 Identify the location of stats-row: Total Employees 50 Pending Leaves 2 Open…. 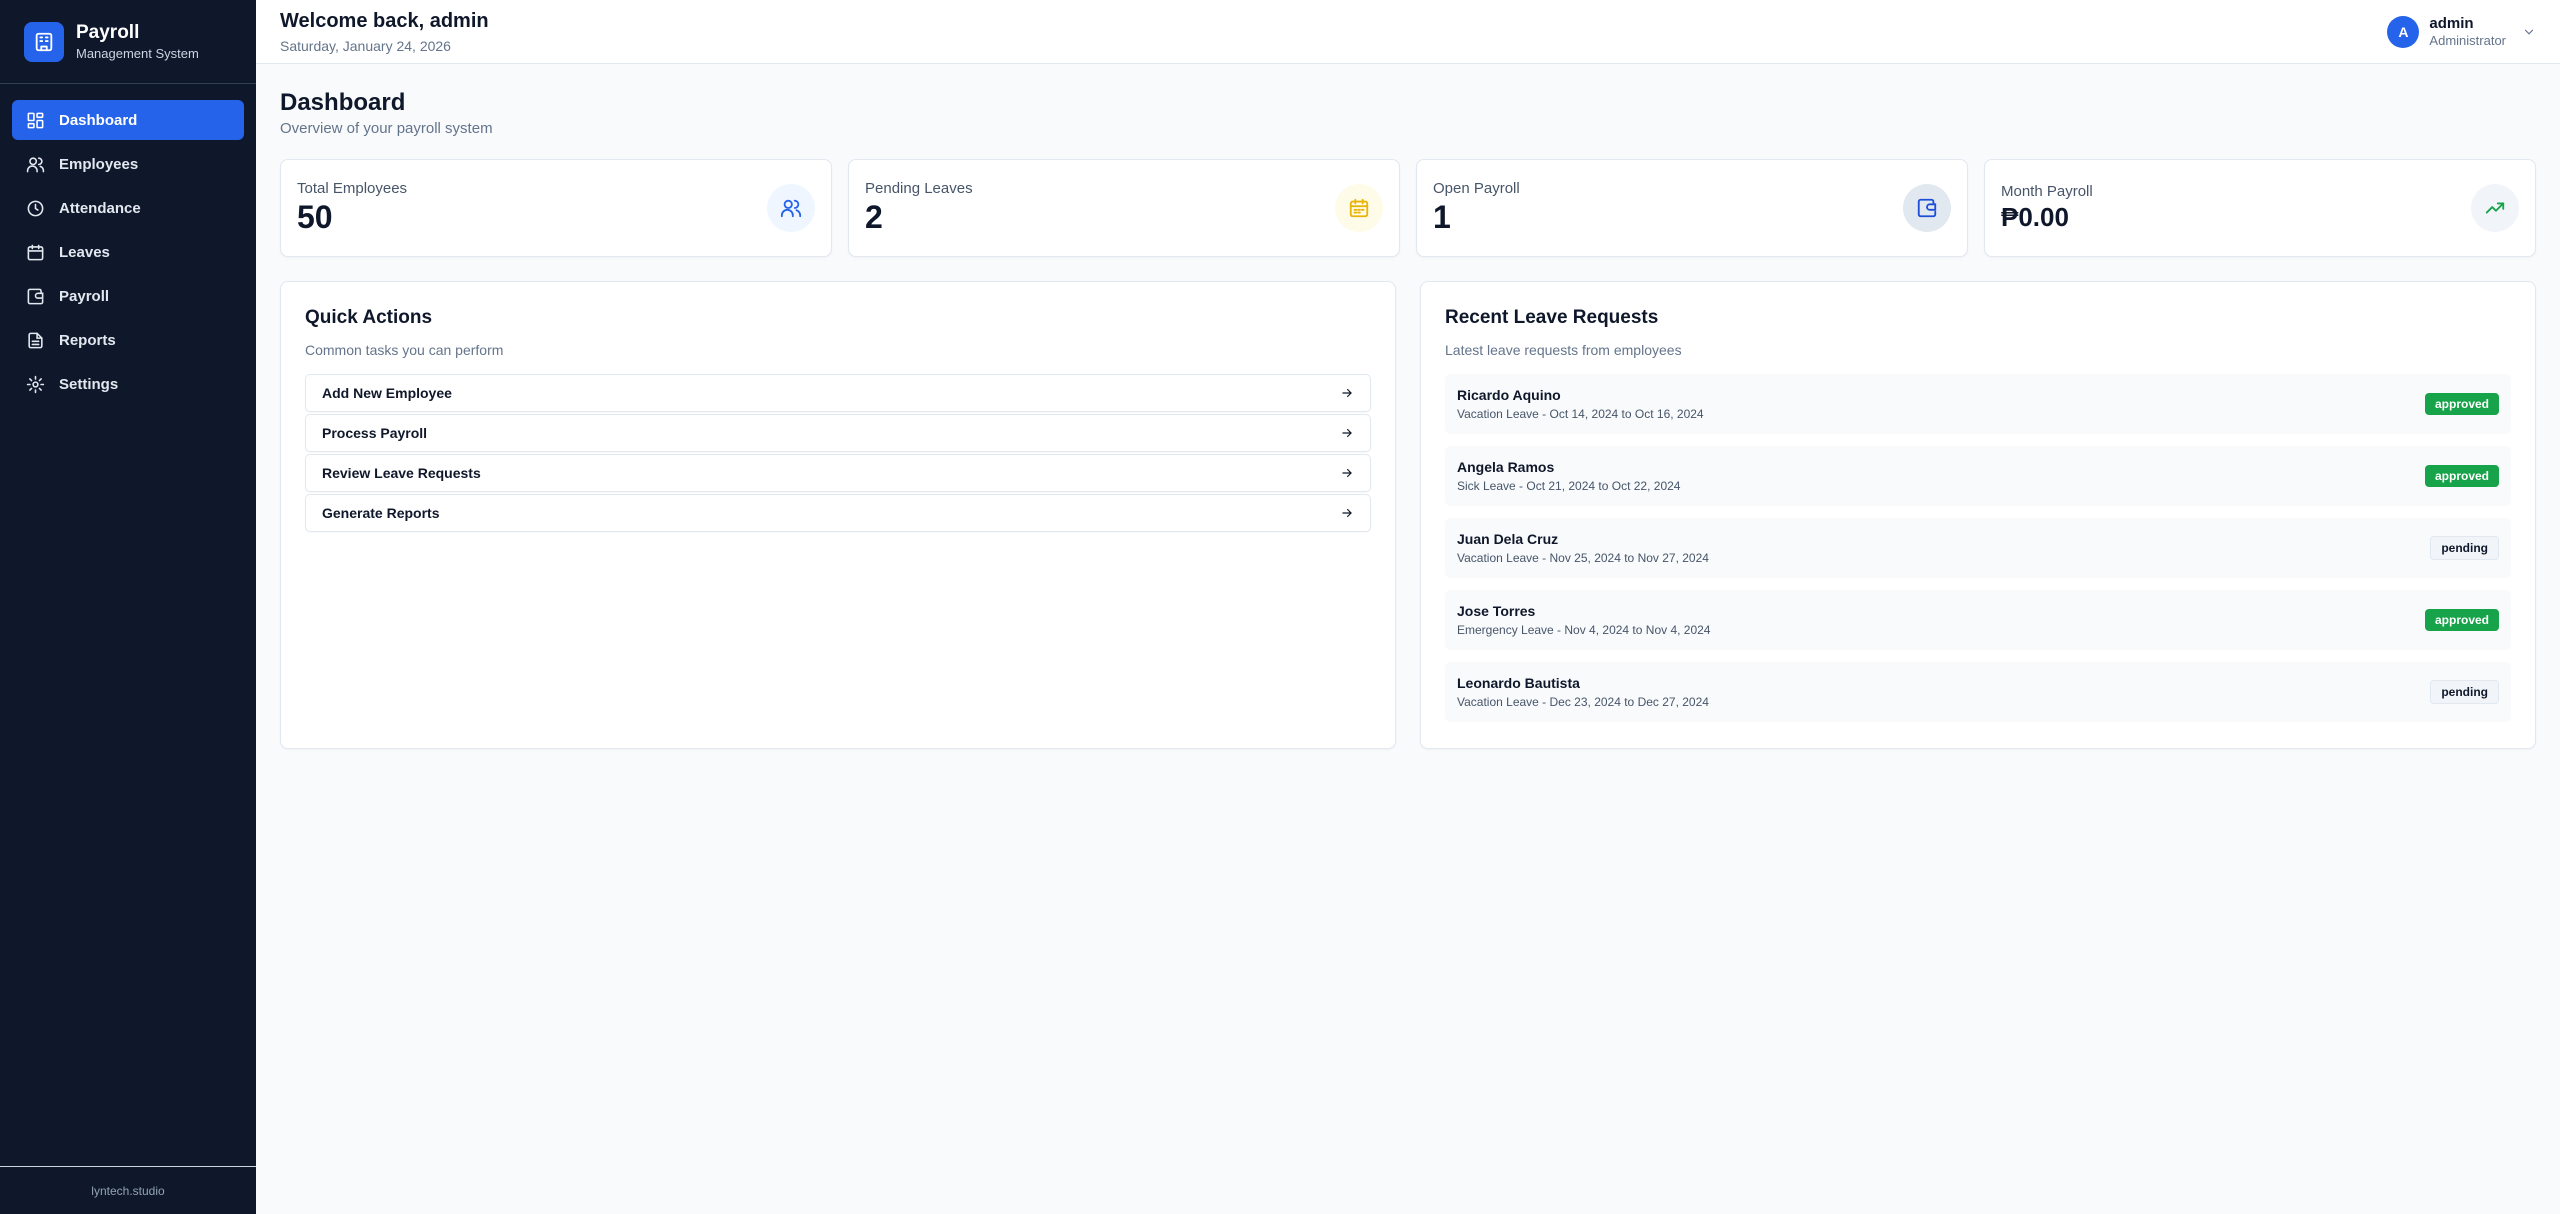
(1408, 208).